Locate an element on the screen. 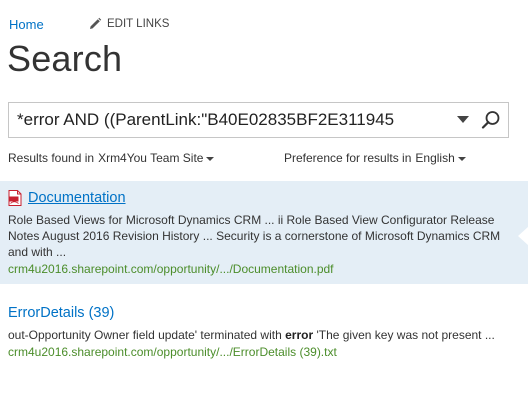 Image resolution: width=528 pixels, height=415 pixels. search-box is located at coordinates (258, 120).